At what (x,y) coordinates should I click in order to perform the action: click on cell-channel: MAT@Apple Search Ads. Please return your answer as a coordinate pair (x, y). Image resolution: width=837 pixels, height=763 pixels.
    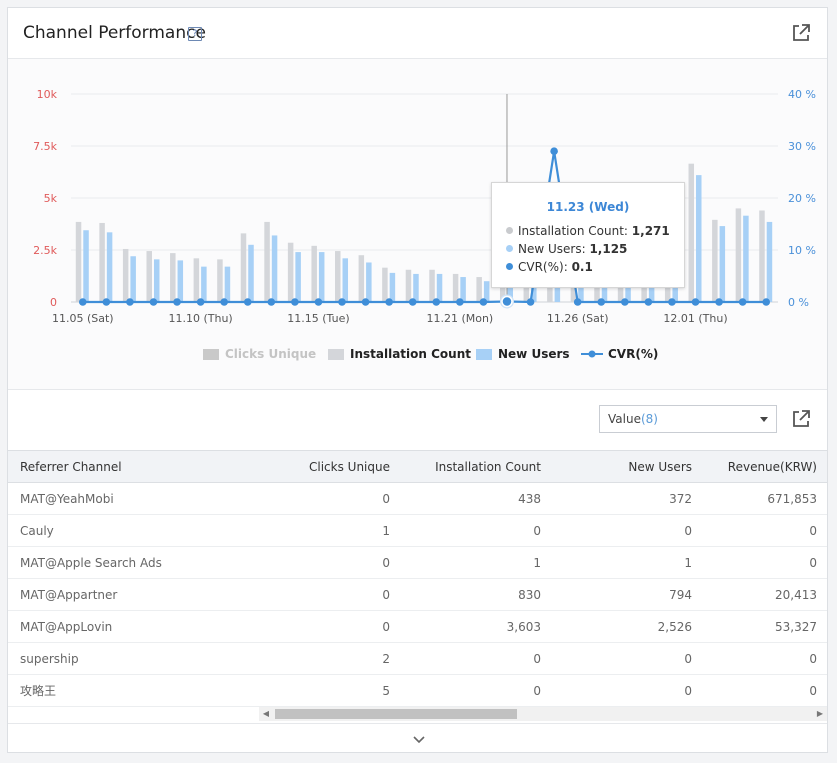
    Looking at the image, I should click on (91, 562).